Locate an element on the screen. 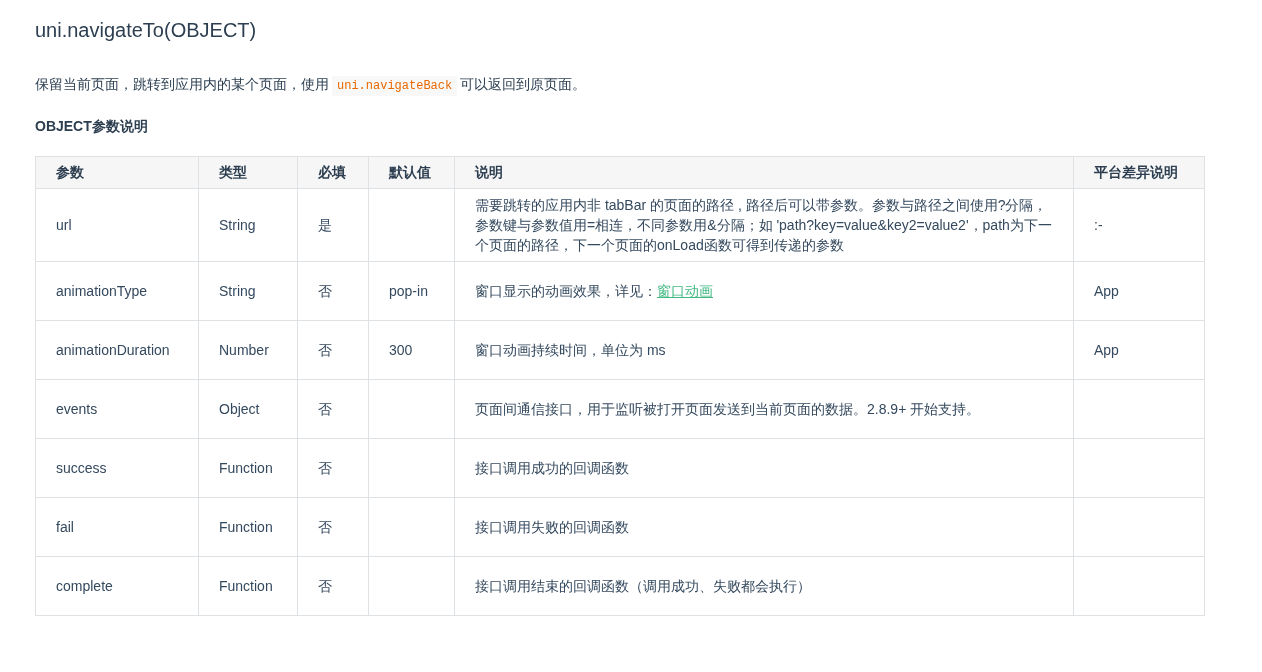  table-cell: Object is located at coordinates (248, 409).